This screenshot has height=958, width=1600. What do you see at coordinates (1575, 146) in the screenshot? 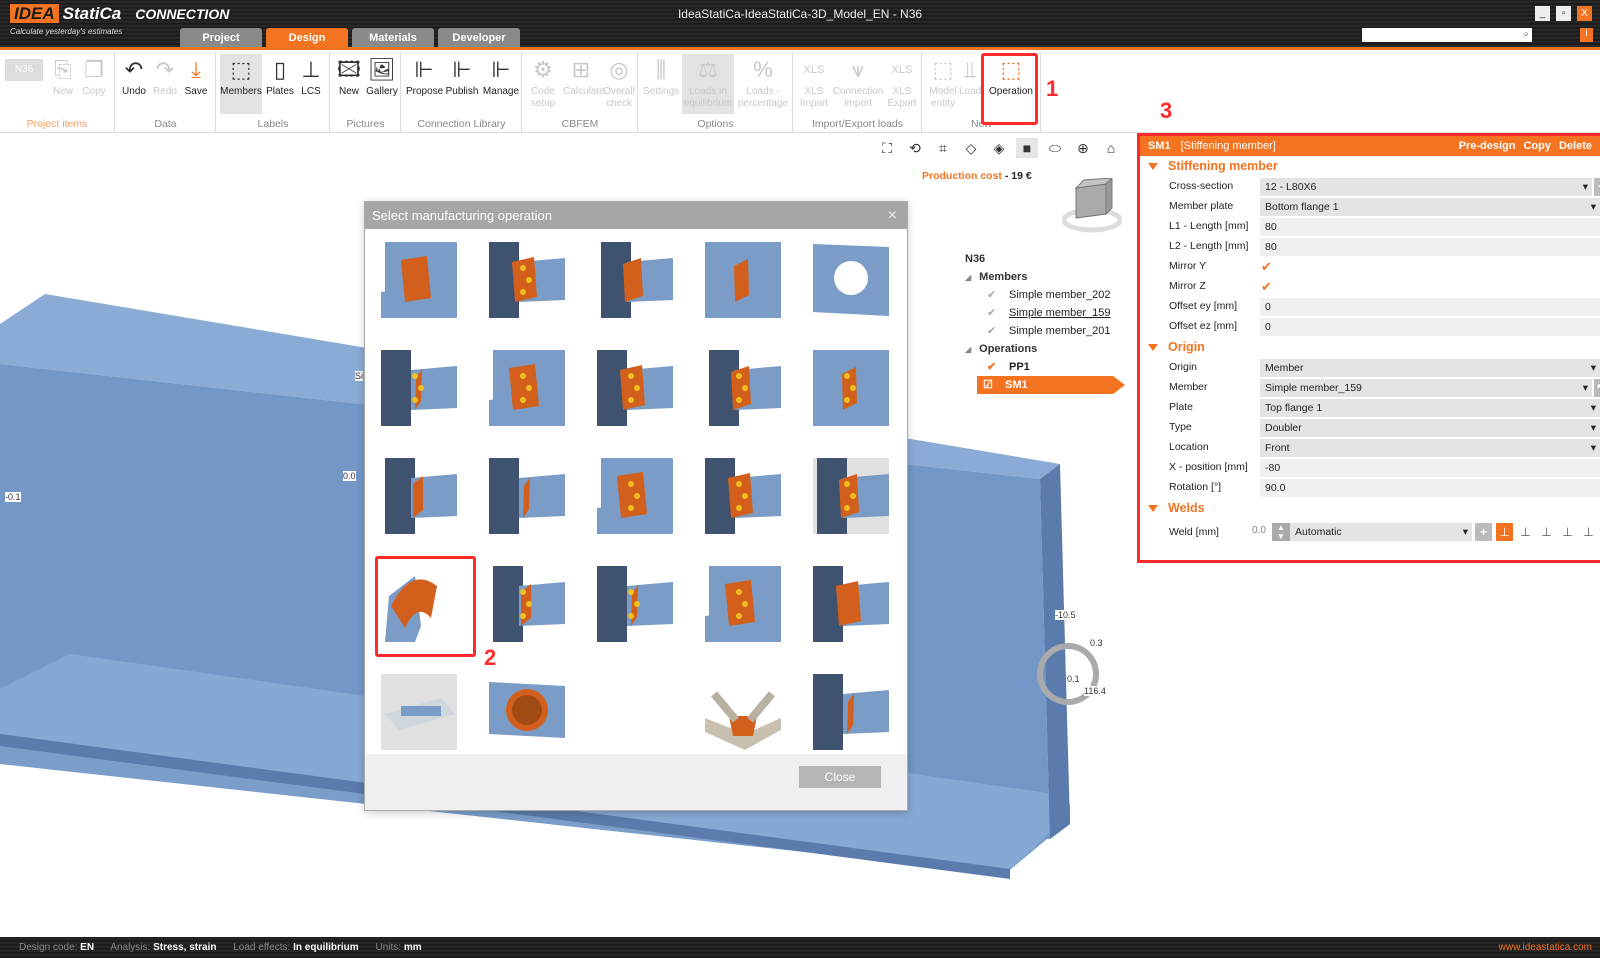
I see `delete-operation-button: Delete` at bounding box center [1575, 146].